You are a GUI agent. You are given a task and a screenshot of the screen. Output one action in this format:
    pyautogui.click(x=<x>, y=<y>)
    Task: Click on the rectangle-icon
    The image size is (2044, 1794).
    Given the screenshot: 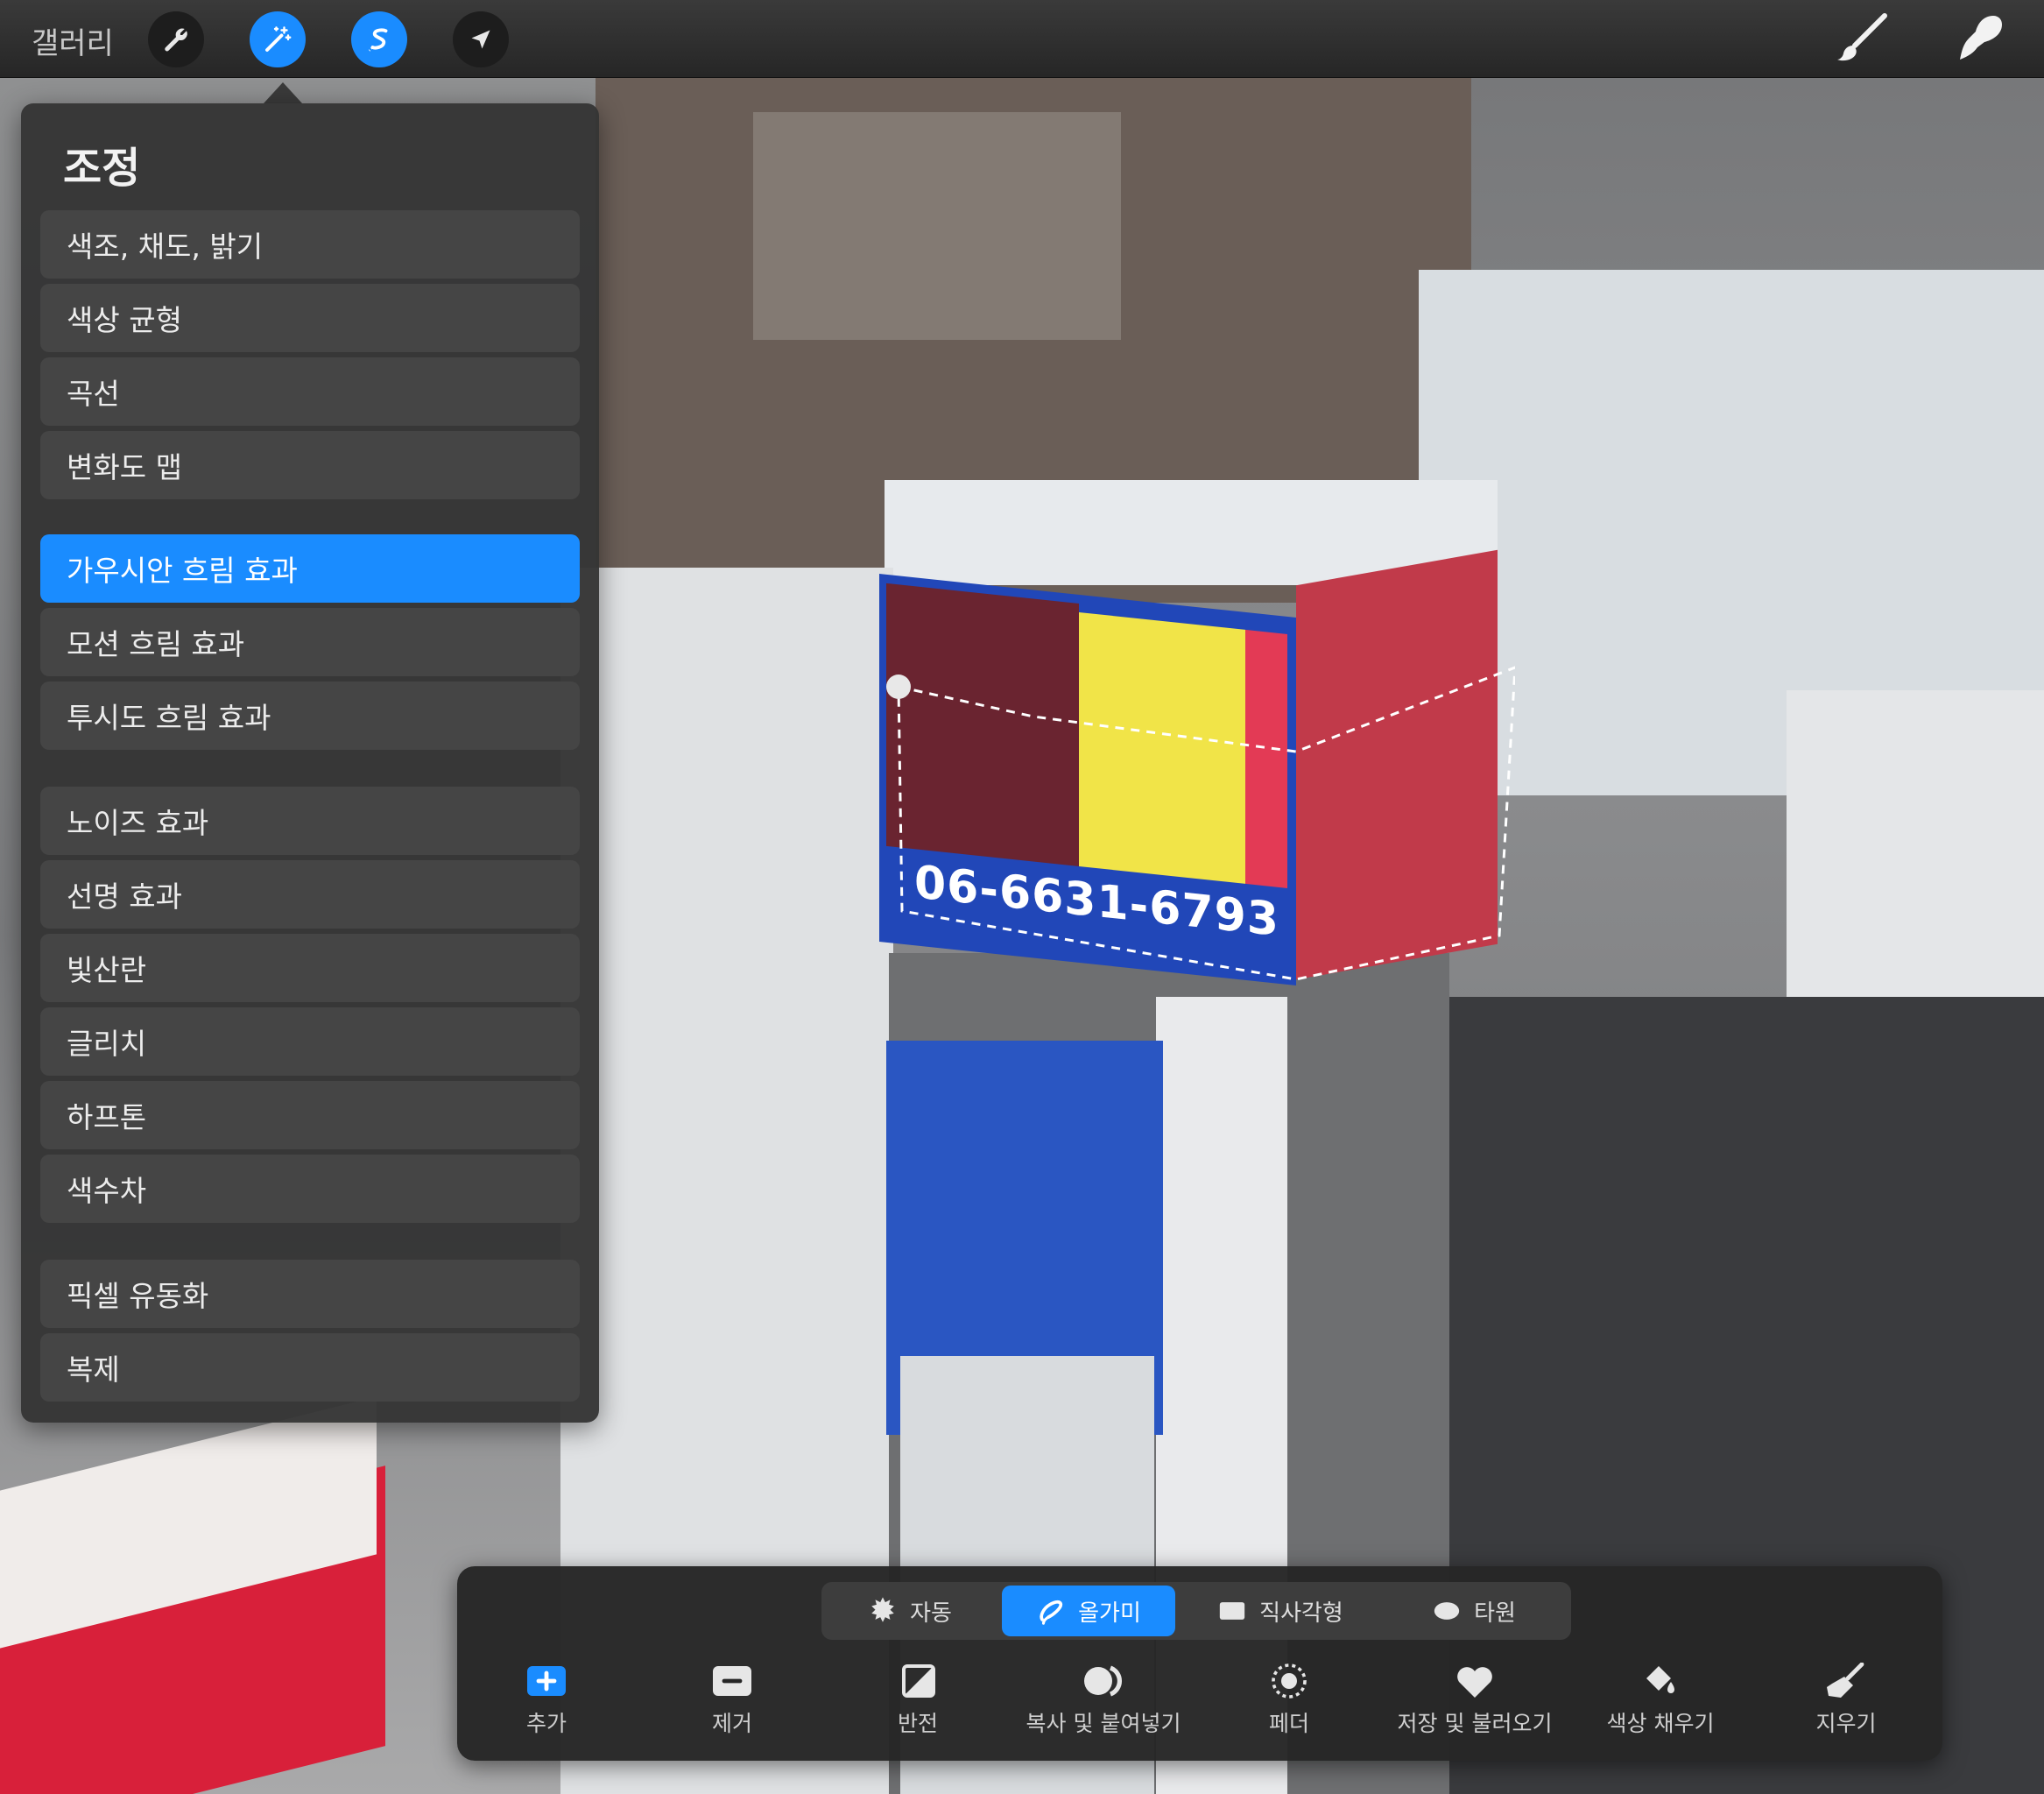 What is the action you would take?
    pyautogui.click(x=1232, y=1611)
    